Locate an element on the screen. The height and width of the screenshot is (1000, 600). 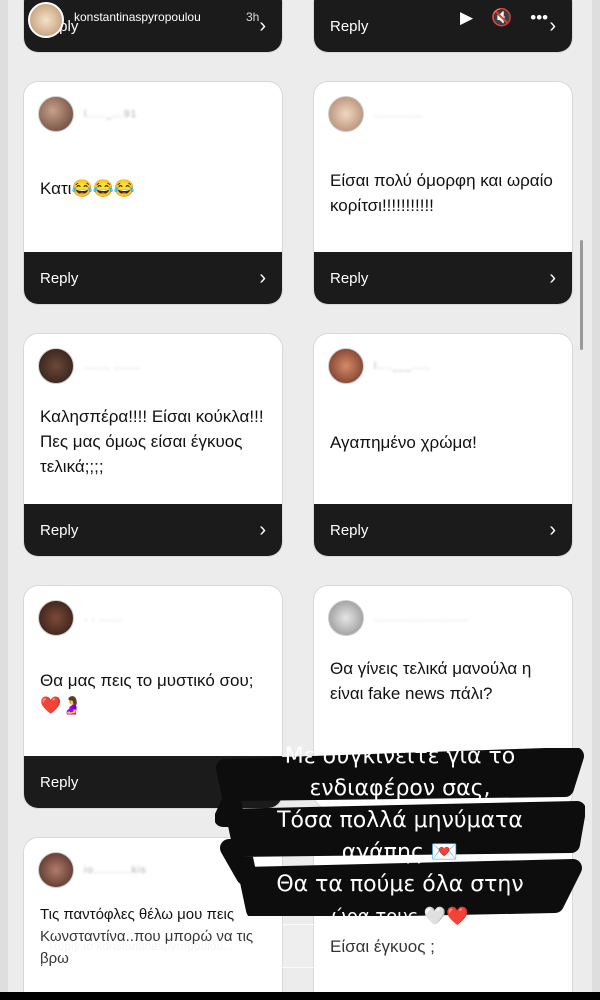
mute-icon: 🔇 is located at coordinates (501, 18).